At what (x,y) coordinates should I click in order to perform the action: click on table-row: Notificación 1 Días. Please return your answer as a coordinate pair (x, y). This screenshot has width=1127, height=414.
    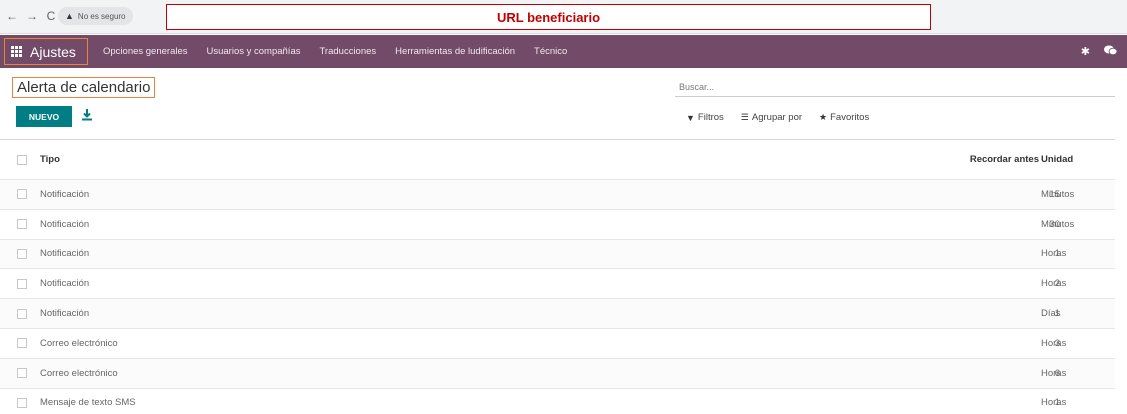
    Looking at the image, I should click on (557, 313).